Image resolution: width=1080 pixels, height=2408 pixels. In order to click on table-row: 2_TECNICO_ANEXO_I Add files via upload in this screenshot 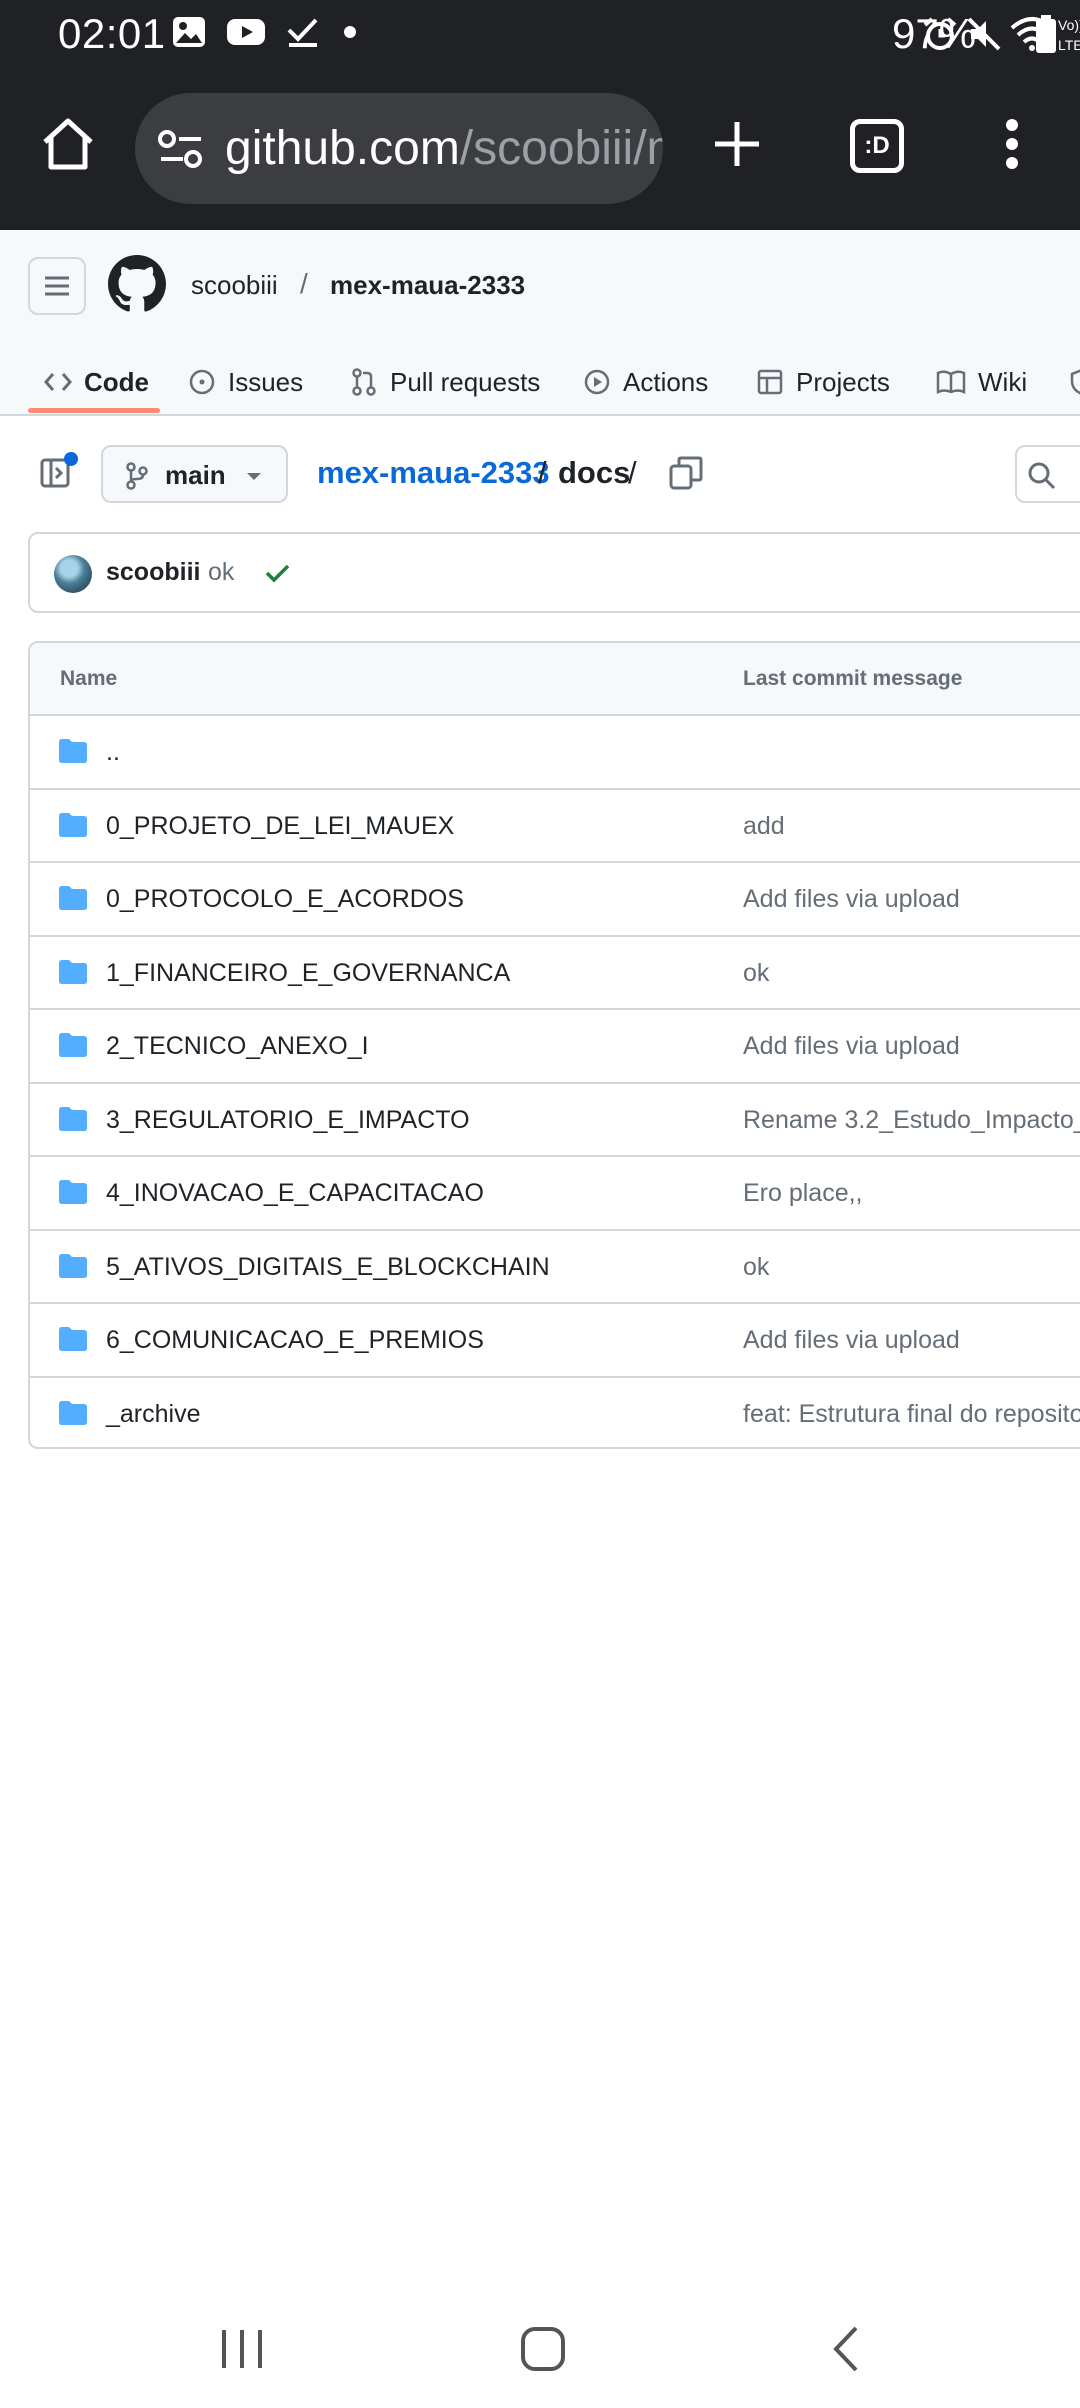, I will do `click(555, 1047)`.